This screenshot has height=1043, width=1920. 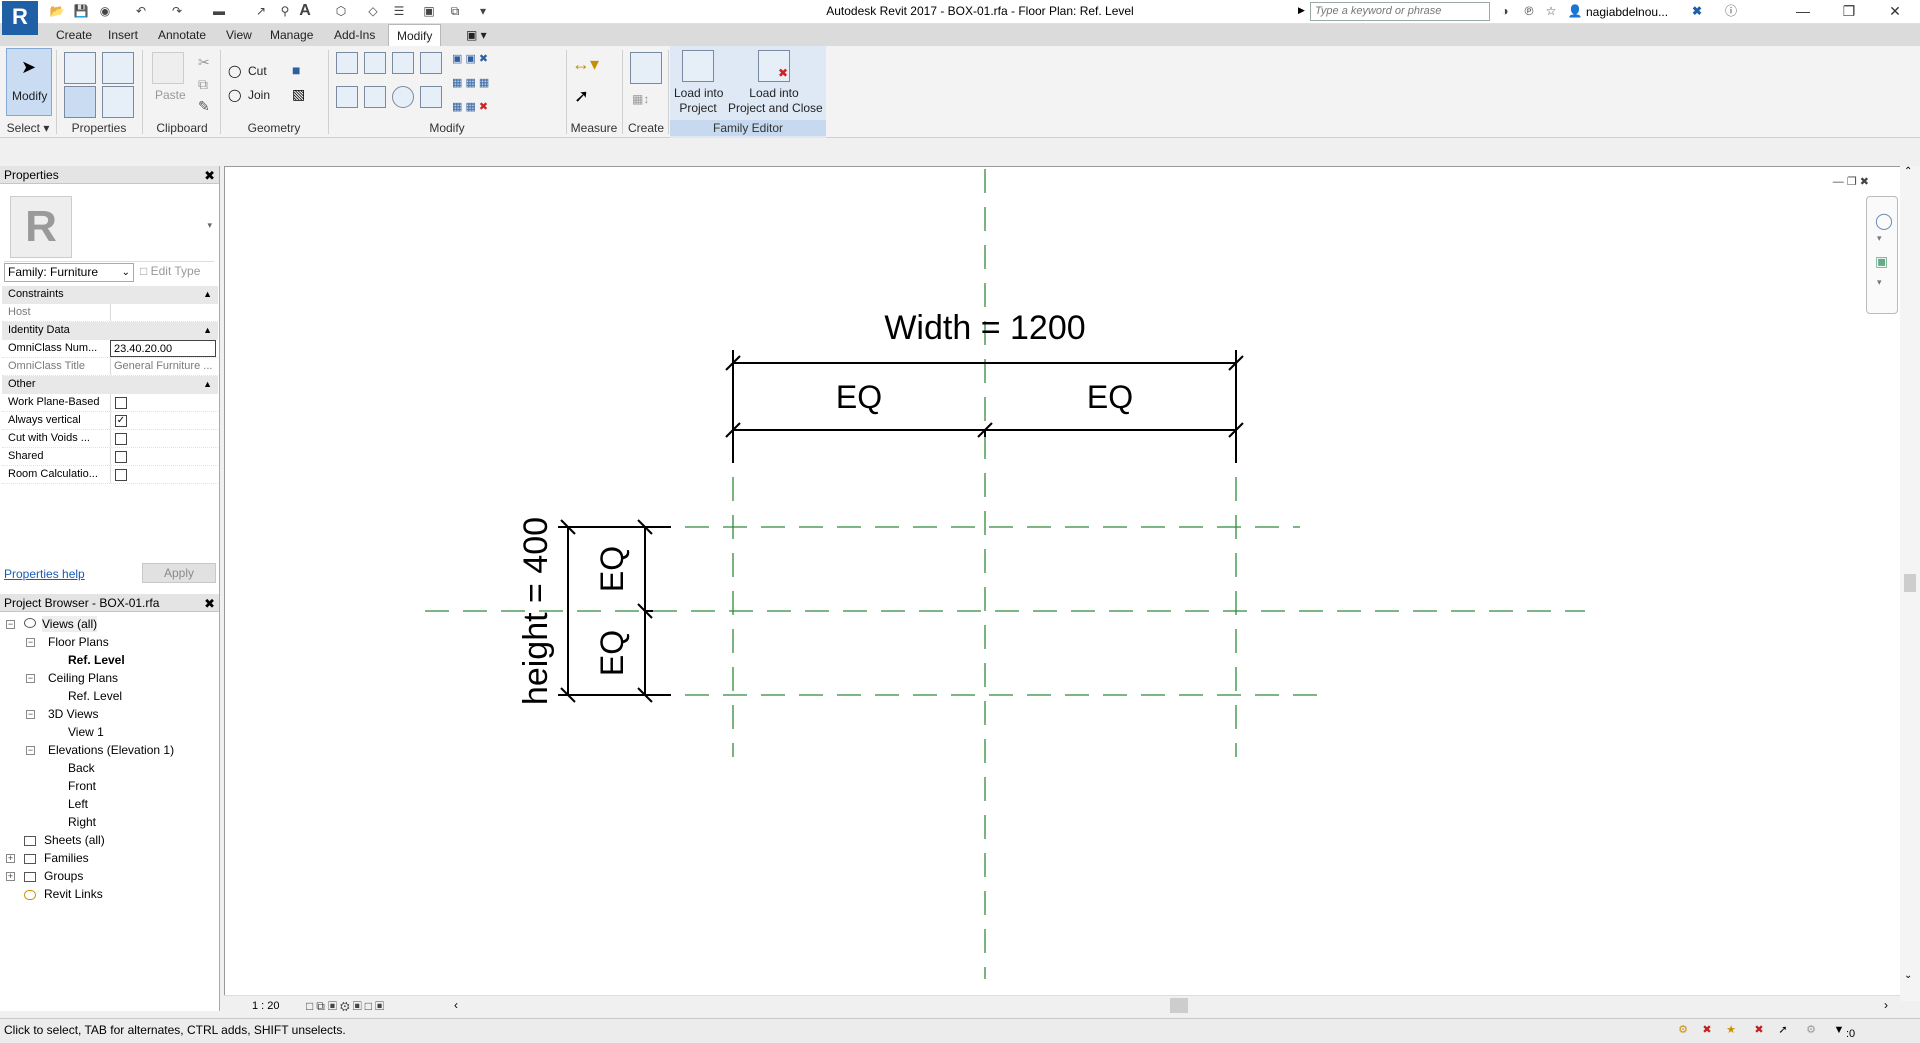 I want to click on edit-type-button: □ Edit Type, so click(x=170, y=271).